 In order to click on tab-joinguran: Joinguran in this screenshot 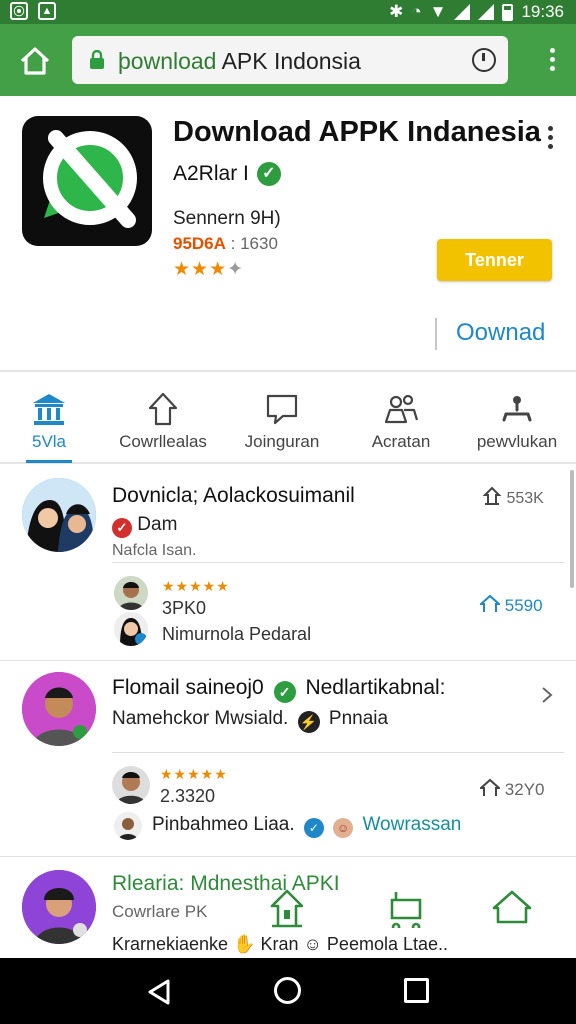, I will do `click(282, 421)`.